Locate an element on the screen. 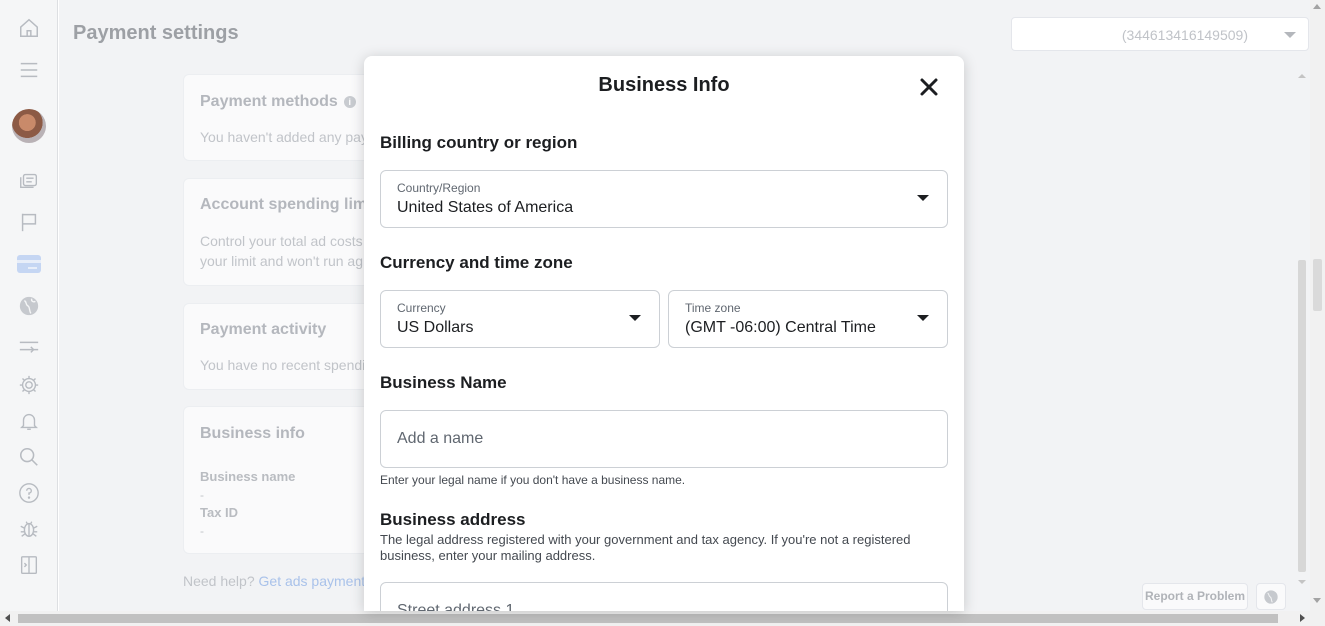  country-region-value: United States of America is located at coordinates (485, 207).